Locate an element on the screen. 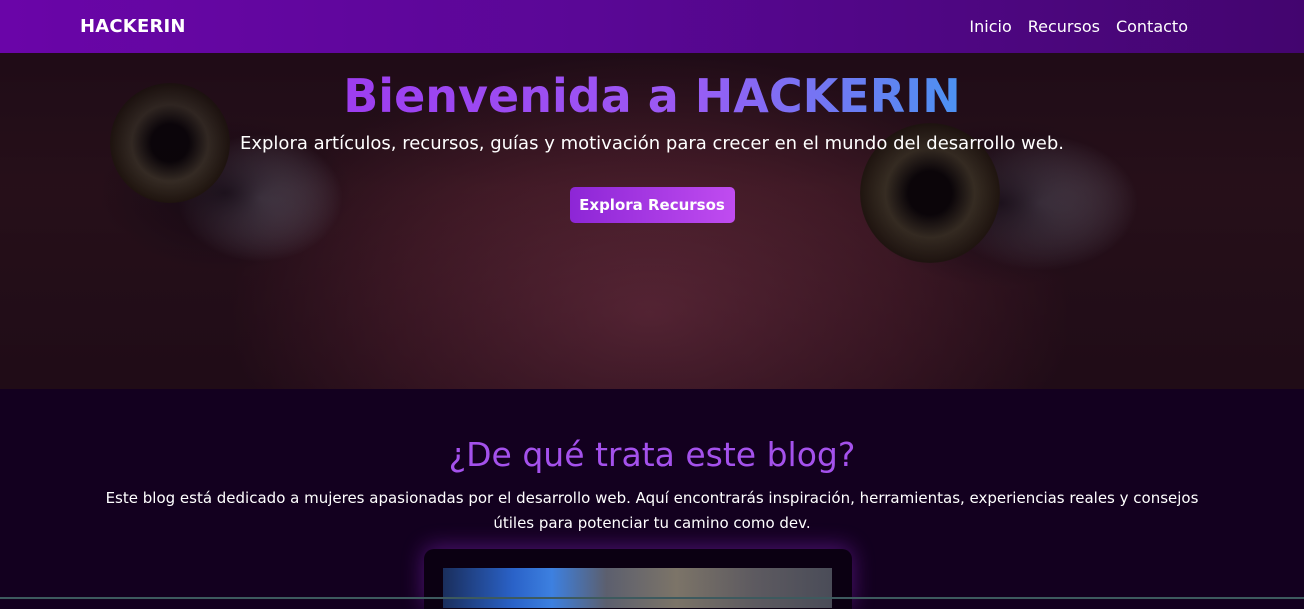 Image resolution: width=1304 pixels, height=609 pixels. brand-logo: HACKERIN is located at coordinates (133, 26).